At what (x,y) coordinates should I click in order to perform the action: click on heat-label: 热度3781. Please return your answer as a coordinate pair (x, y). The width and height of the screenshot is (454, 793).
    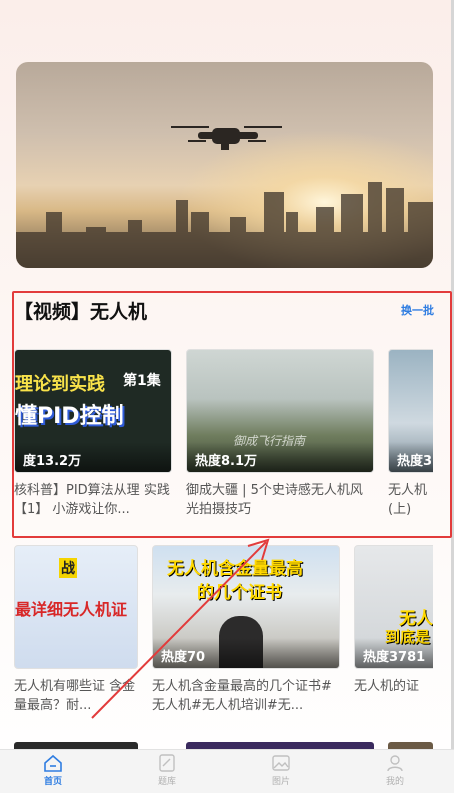
    Looking at the image, I should click on (394, 653).